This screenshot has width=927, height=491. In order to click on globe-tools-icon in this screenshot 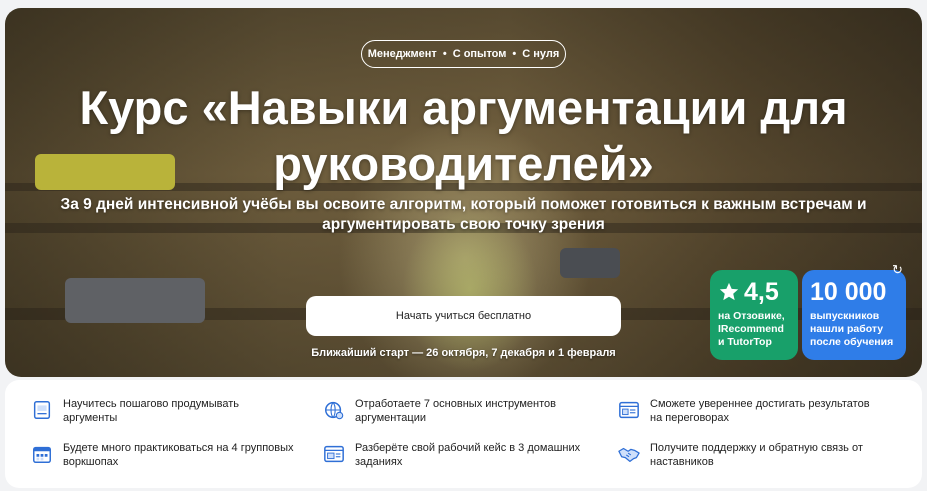, I will do `click(334, 410)`.